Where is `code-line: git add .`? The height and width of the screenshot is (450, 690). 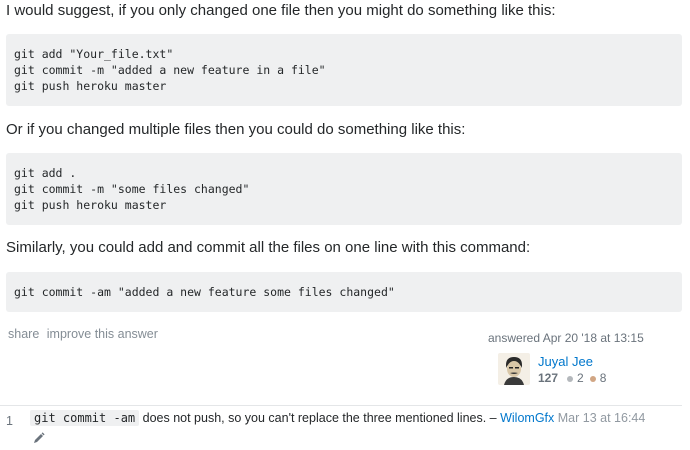
code-line: git add . is located at coordinates (45, 173).